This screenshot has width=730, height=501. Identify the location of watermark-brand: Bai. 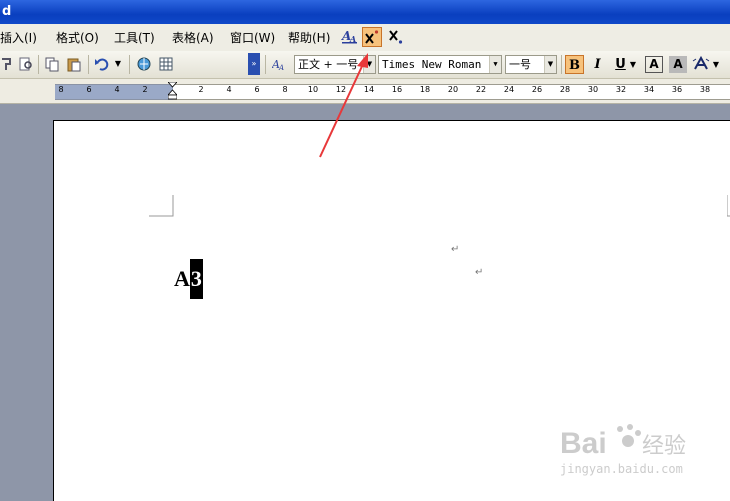
(583, 443).